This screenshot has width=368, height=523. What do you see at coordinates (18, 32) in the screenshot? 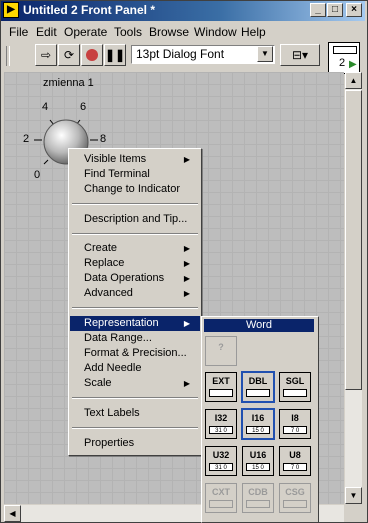
I see `menu-file: File` at bounding box center [18, 32].